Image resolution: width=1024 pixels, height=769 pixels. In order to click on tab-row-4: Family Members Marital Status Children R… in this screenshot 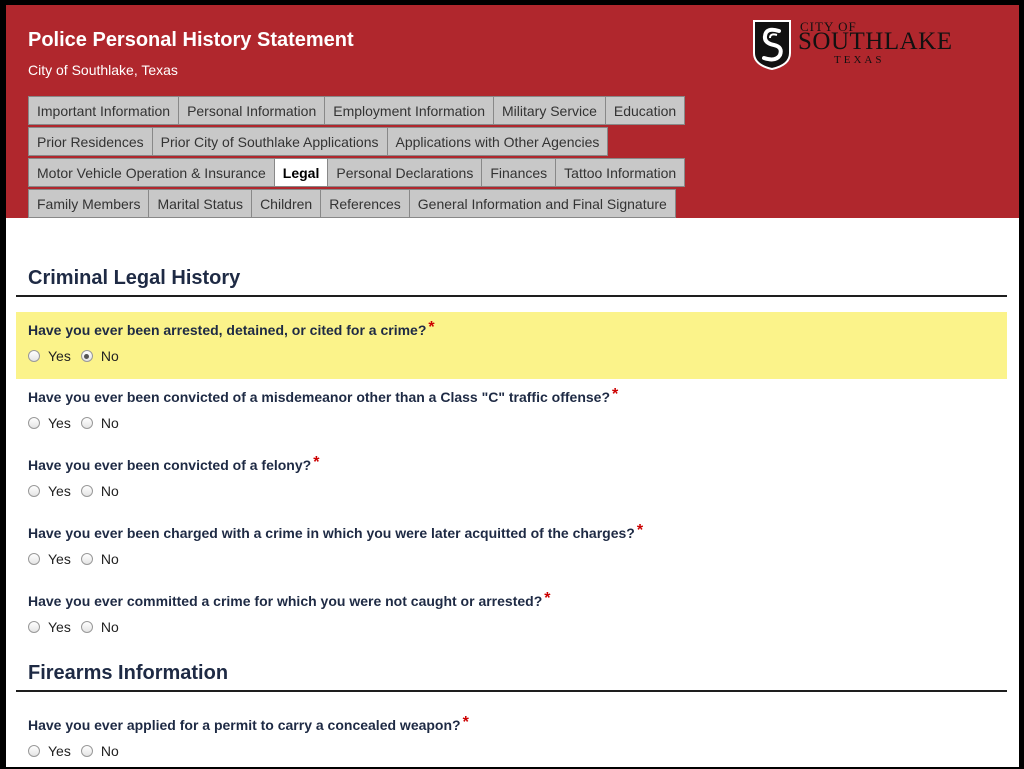, I will do `click(352, 204)`.